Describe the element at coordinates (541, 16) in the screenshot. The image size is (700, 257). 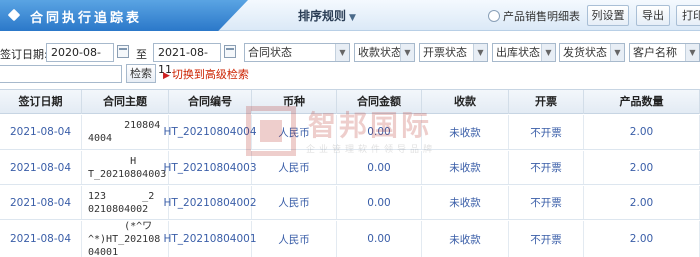
I see `product-detail-label: 产品销售明细表` at that location.